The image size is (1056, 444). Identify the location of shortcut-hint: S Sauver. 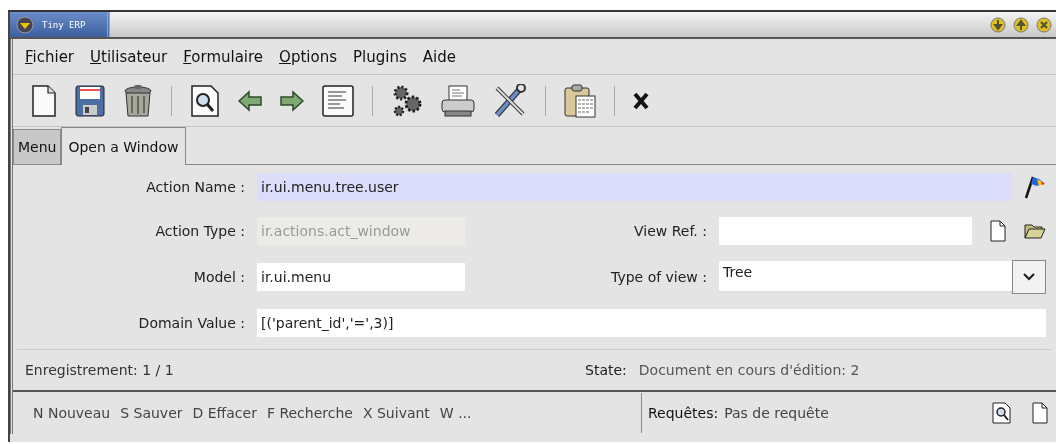
(151, 413).